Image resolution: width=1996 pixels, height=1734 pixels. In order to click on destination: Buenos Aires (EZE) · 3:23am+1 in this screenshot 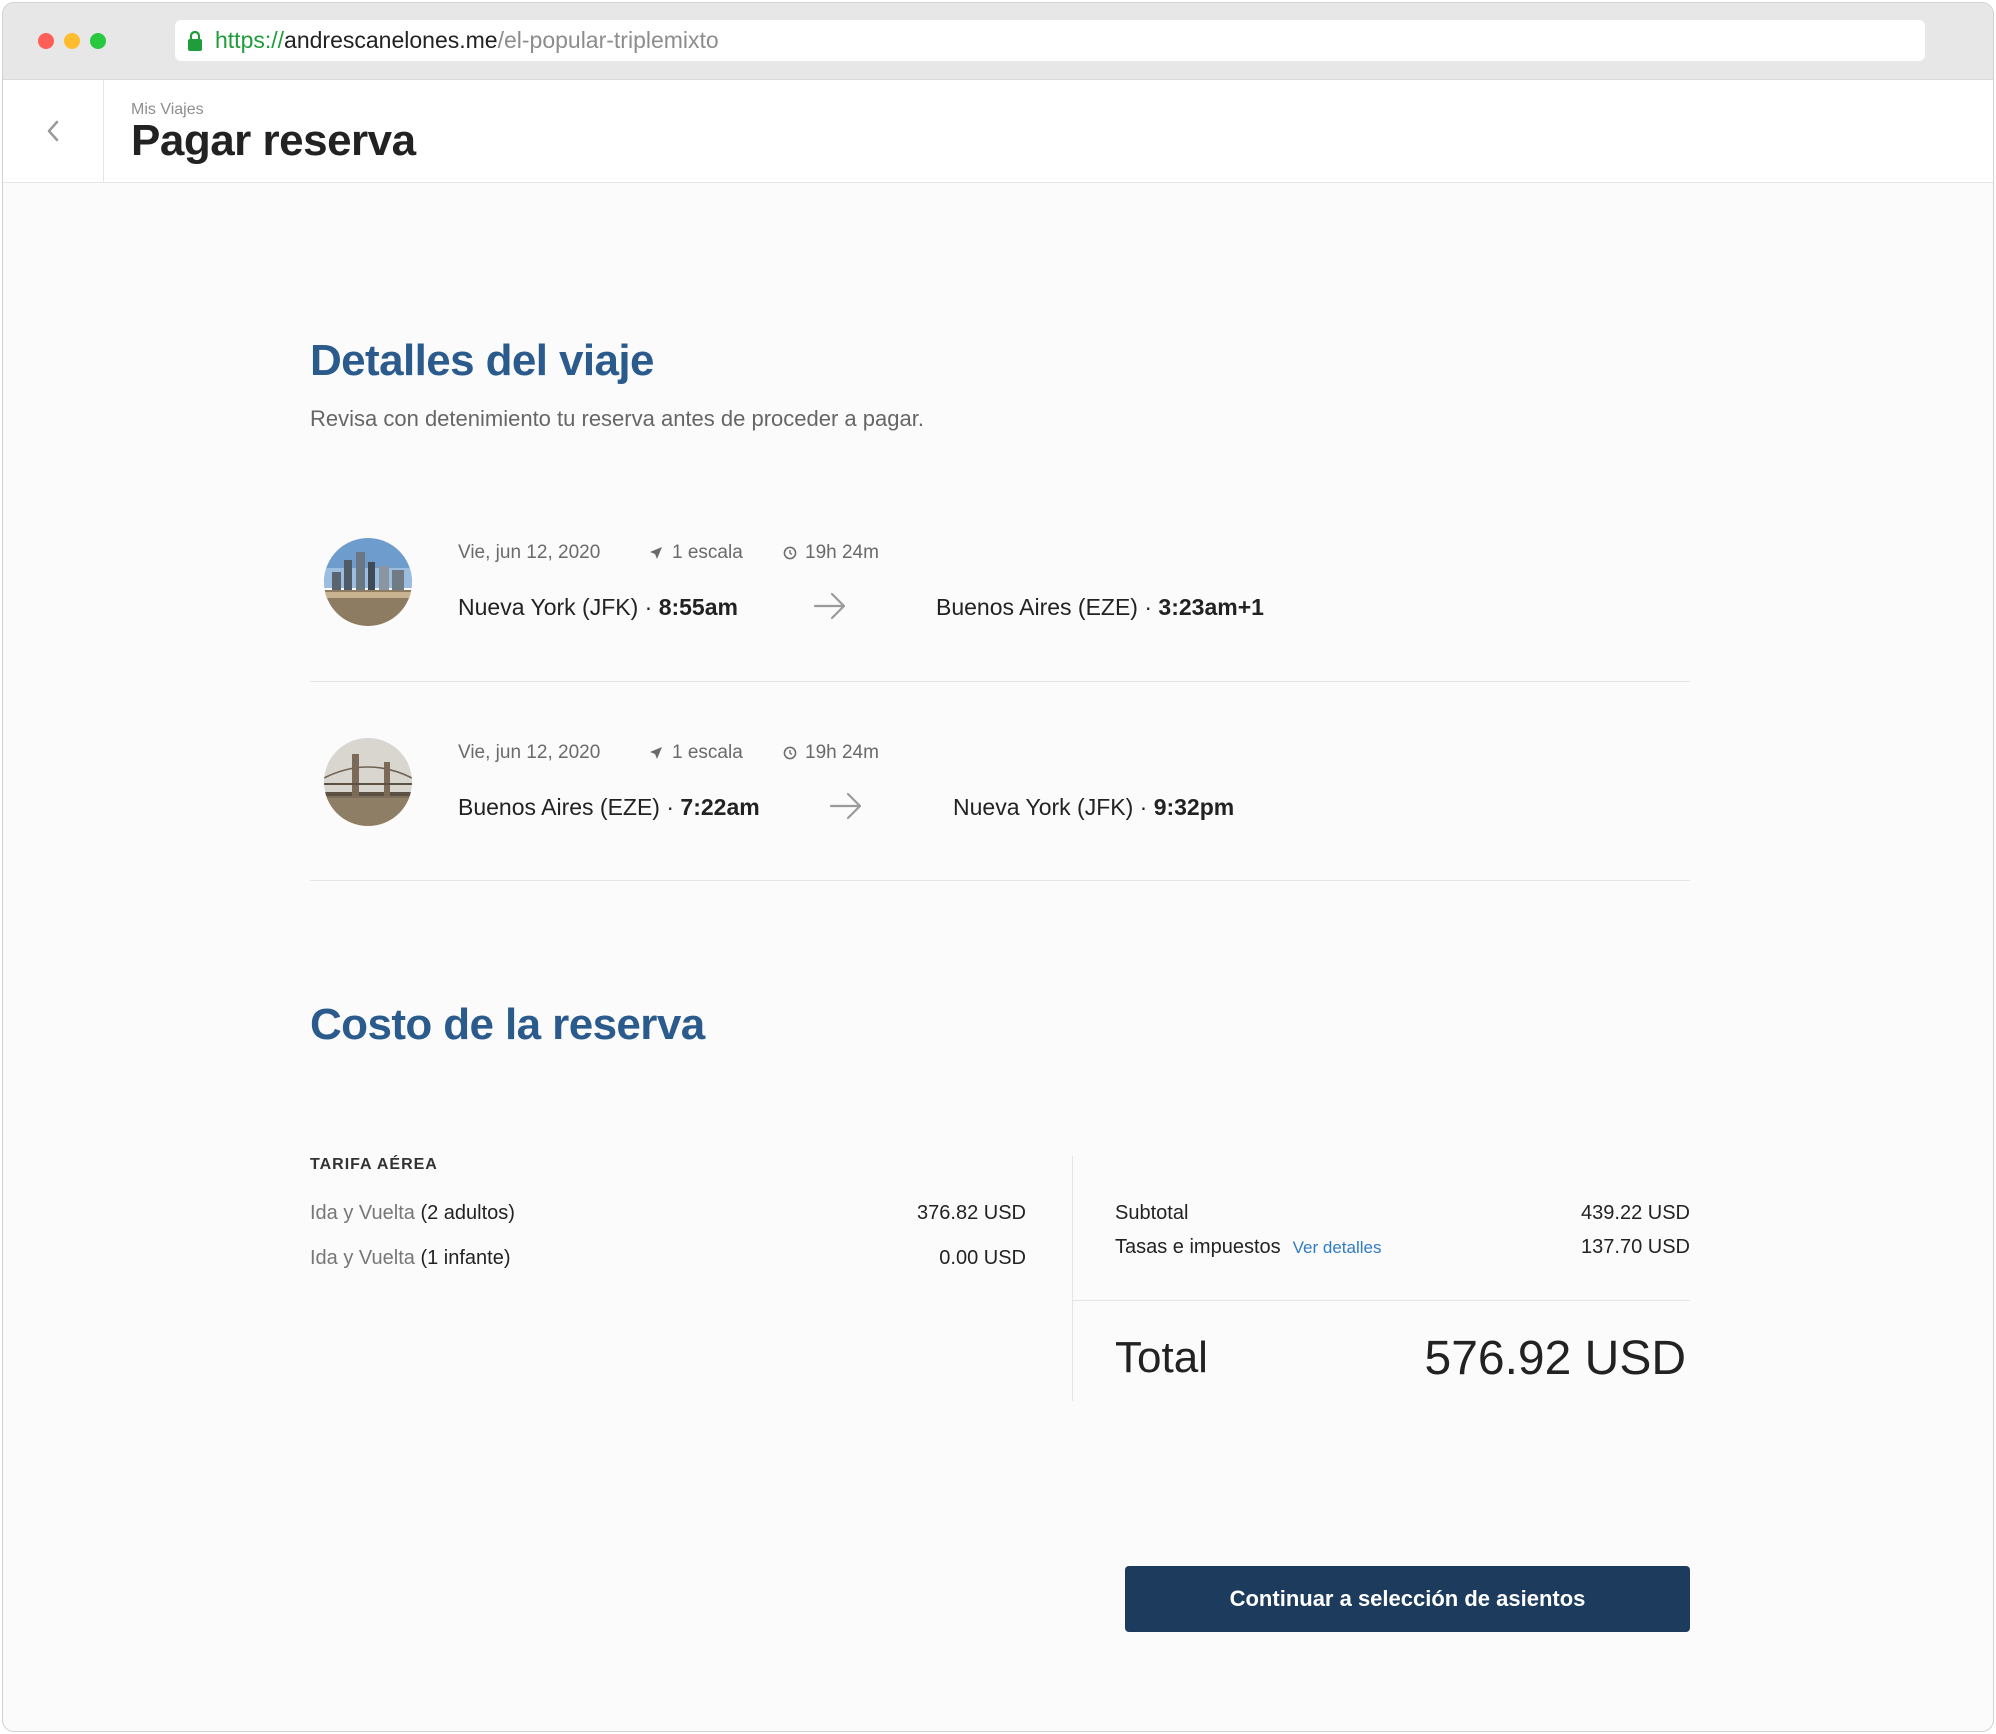, I will do `click(1100, 607)`.